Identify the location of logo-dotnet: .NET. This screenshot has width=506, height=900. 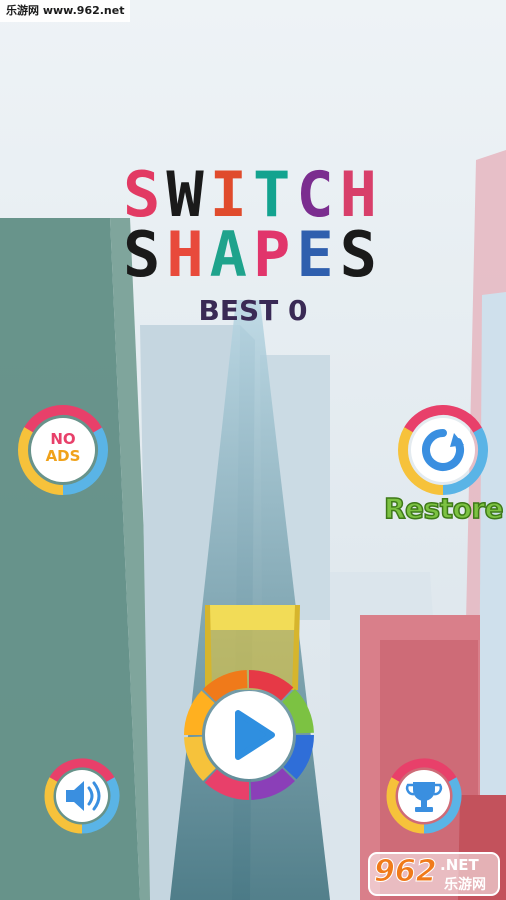
(459, 865).